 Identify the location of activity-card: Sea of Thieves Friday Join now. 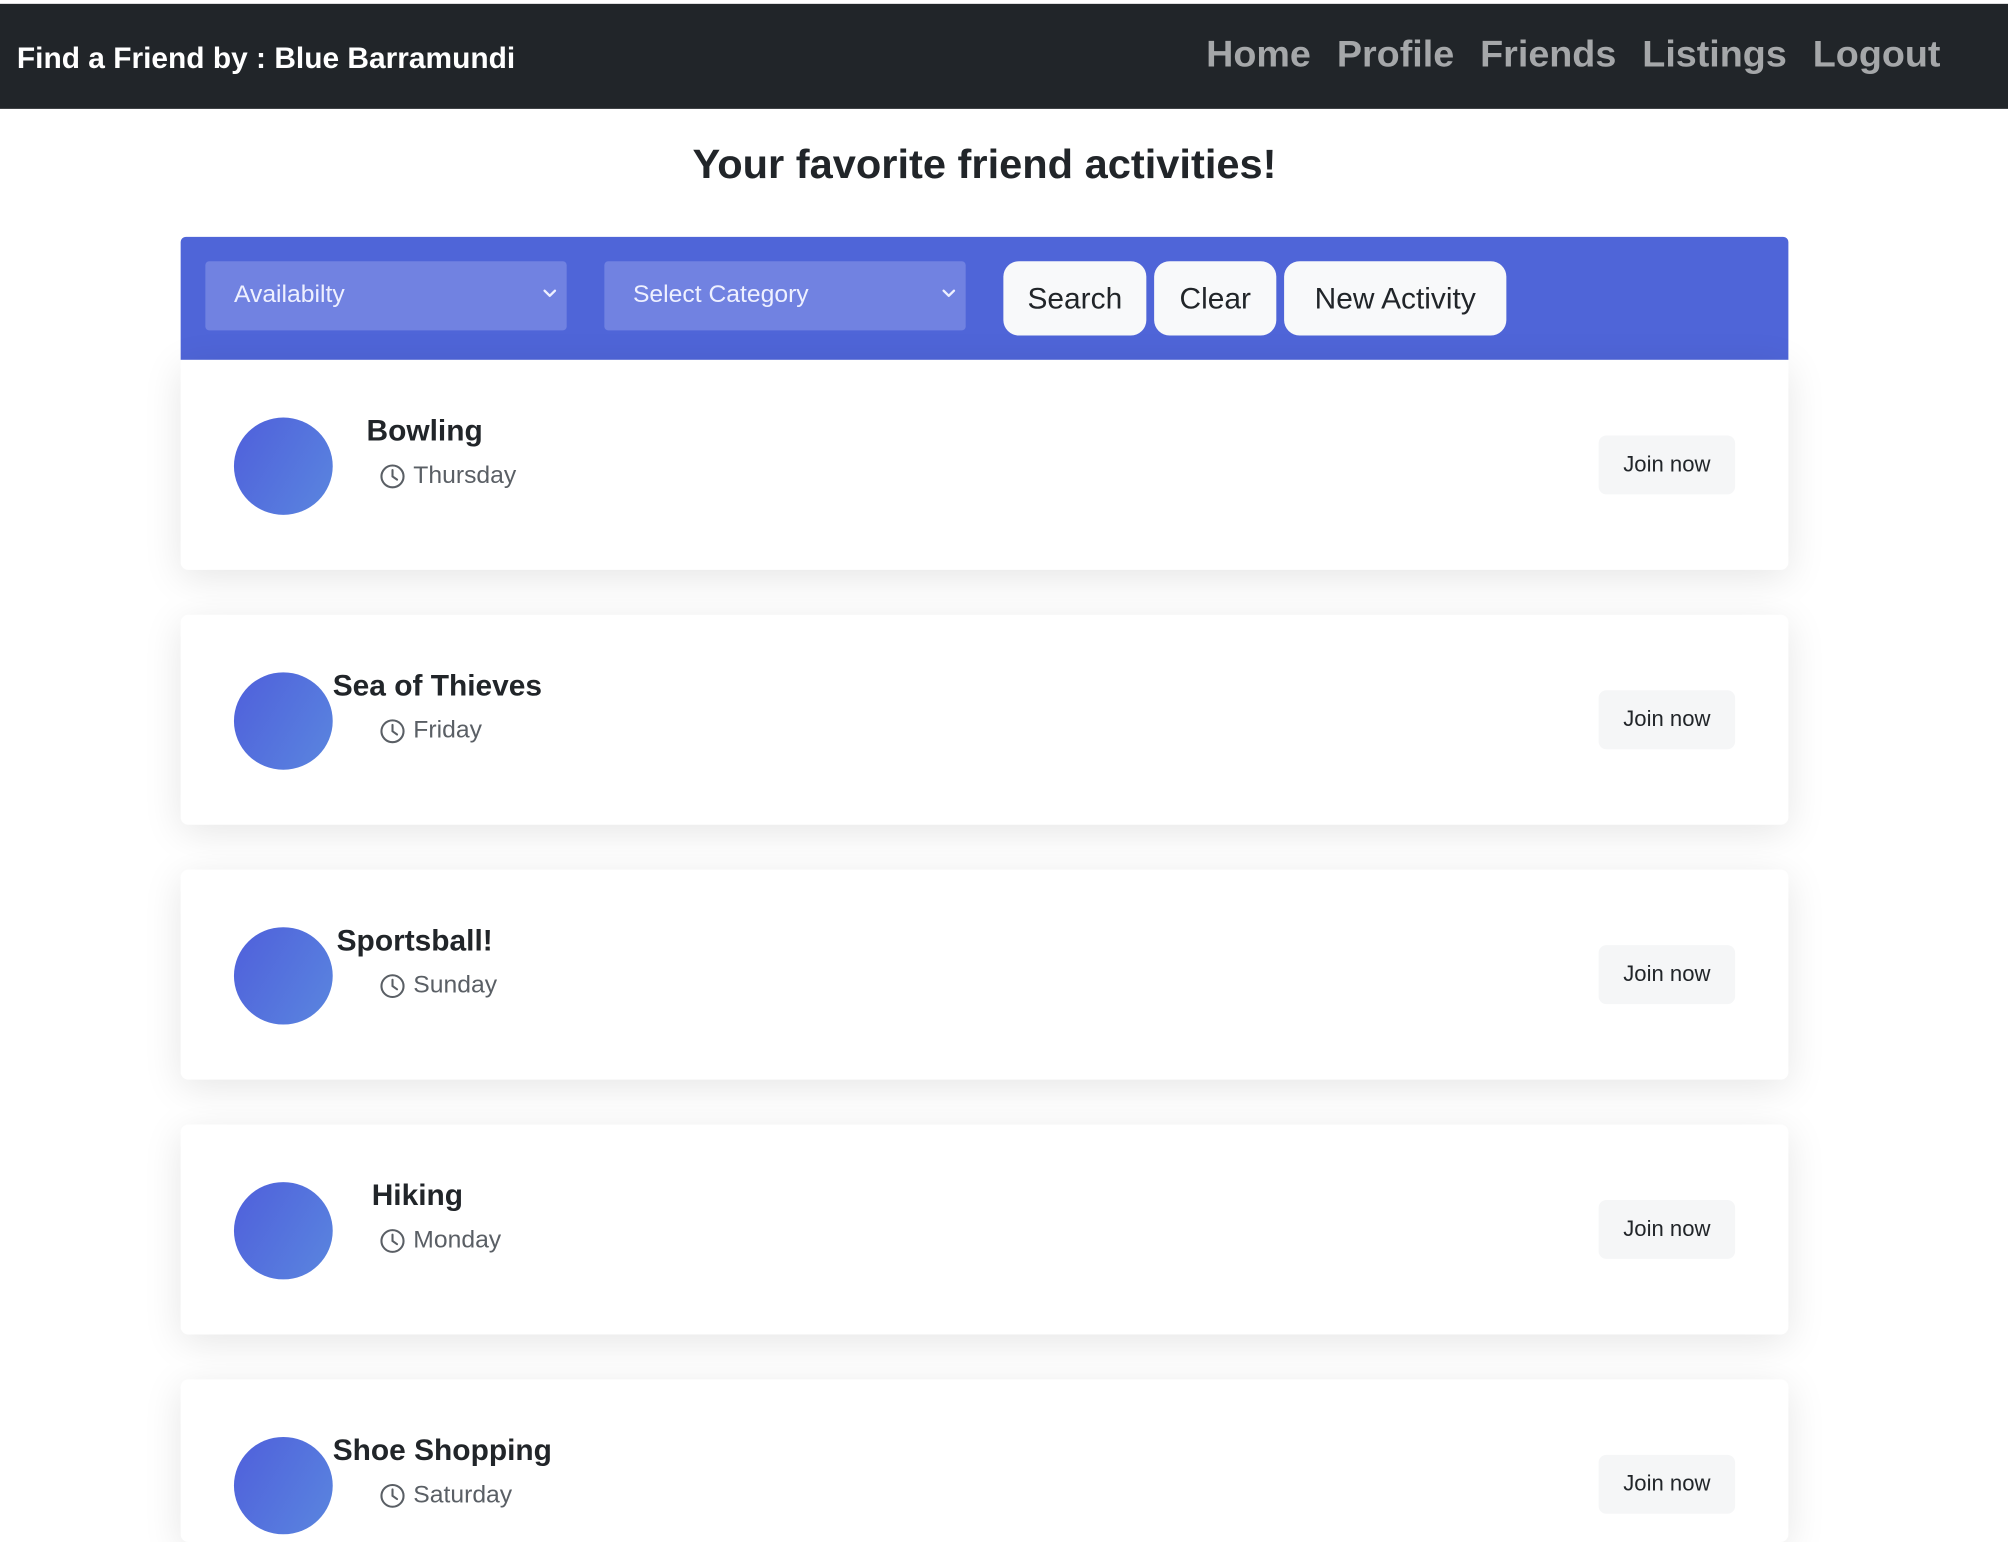
(984, 719).